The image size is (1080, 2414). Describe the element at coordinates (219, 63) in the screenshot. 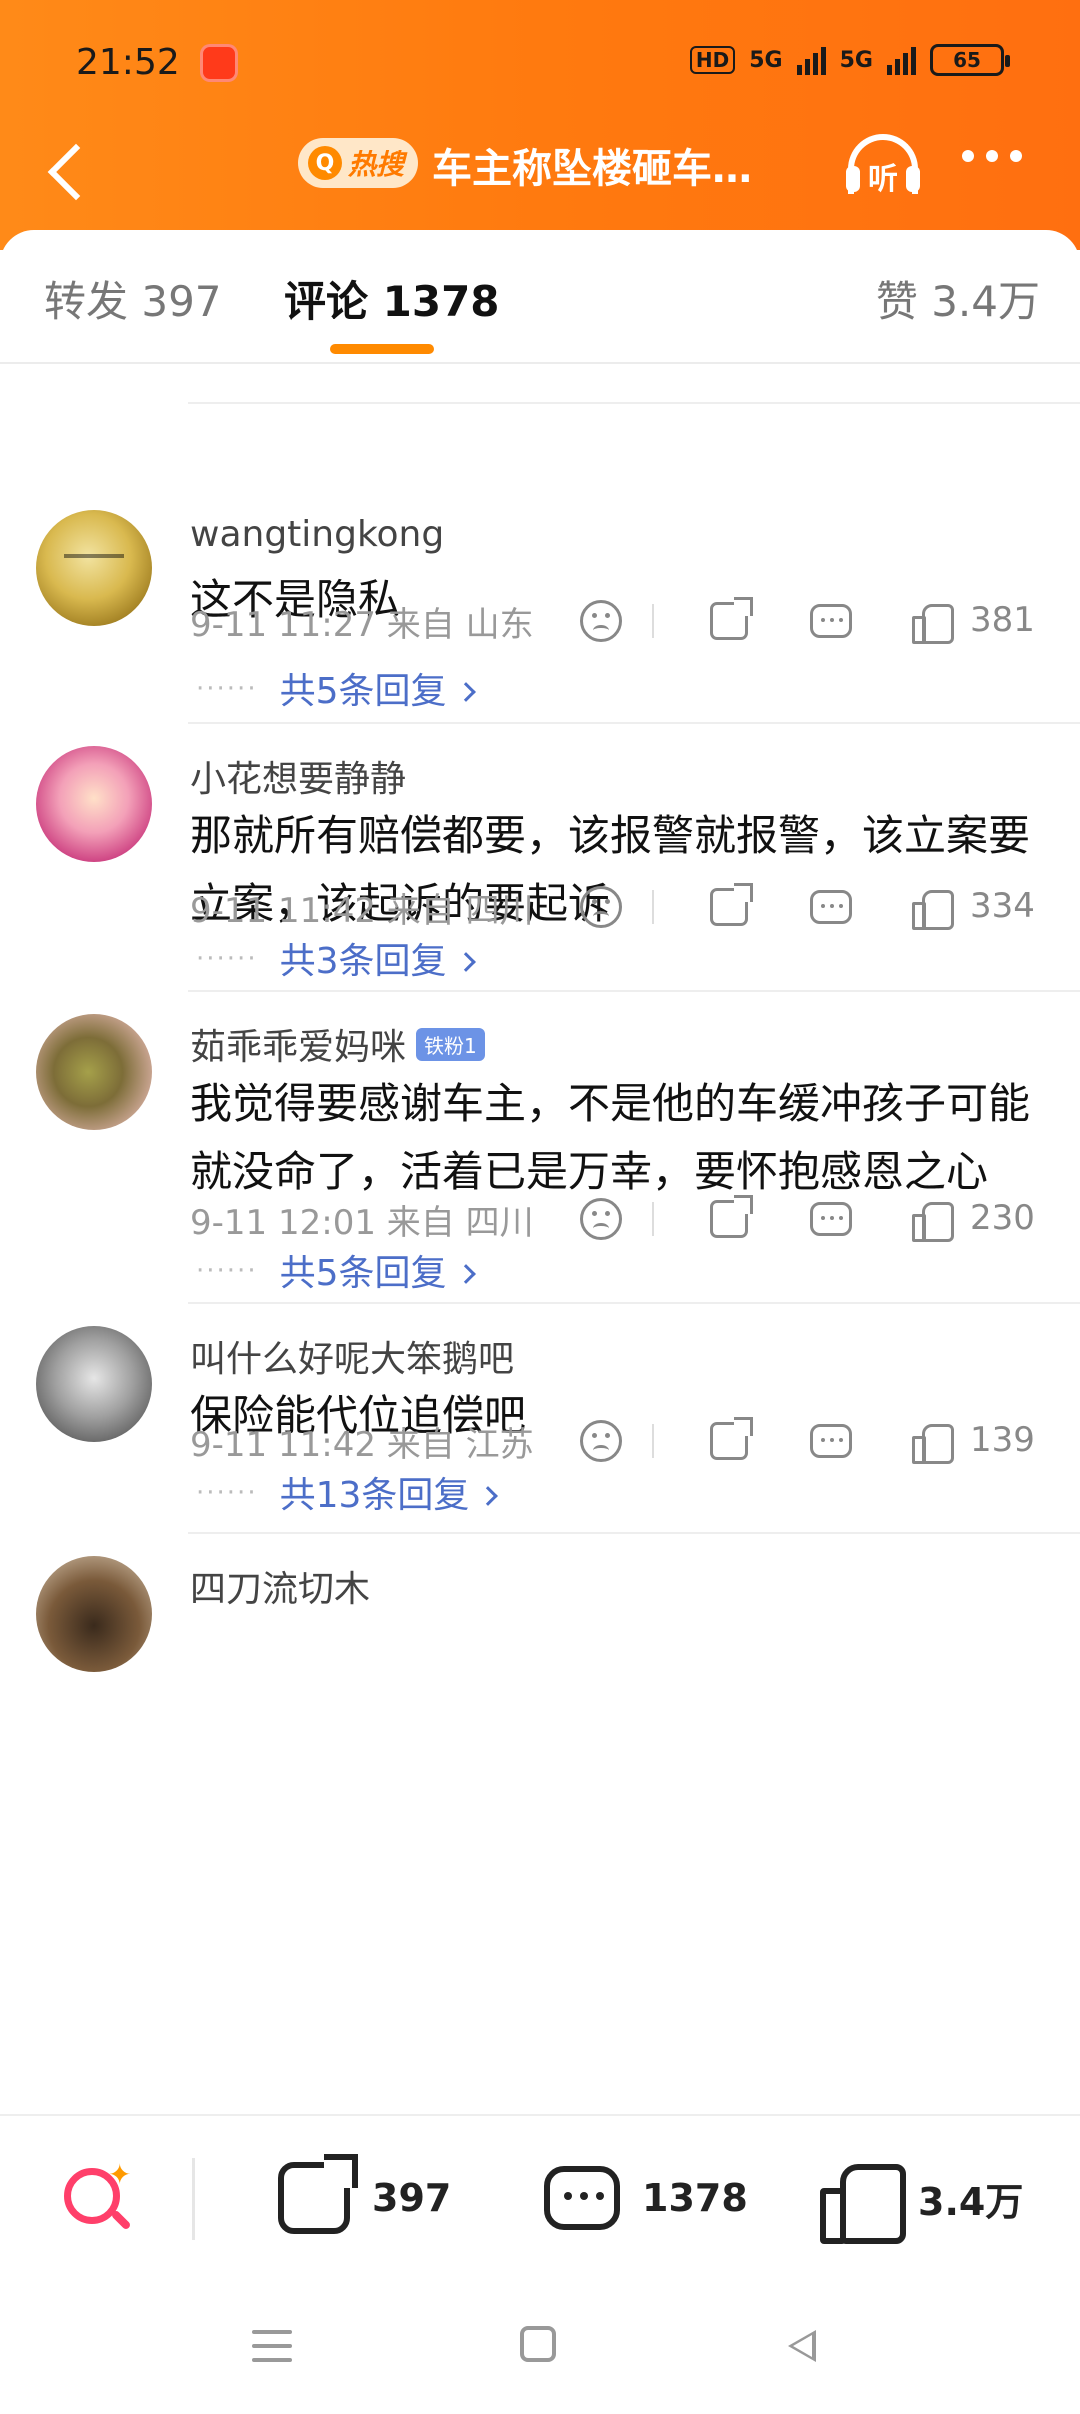

I see `notification-app-icon` at that location.